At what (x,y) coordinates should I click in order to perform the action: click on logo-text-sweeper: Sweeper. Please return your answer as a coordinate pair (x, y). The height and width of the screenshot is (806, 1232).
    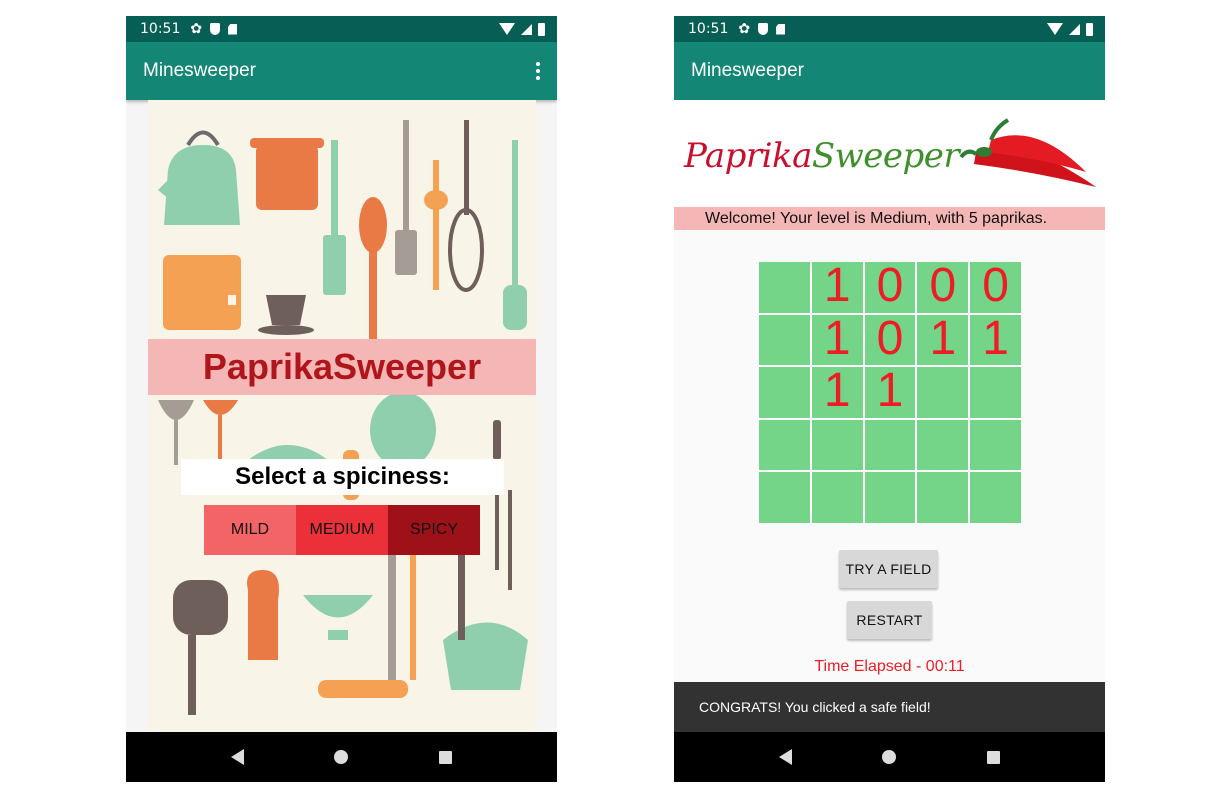
    Looking at the image, I should click on (885, 156).